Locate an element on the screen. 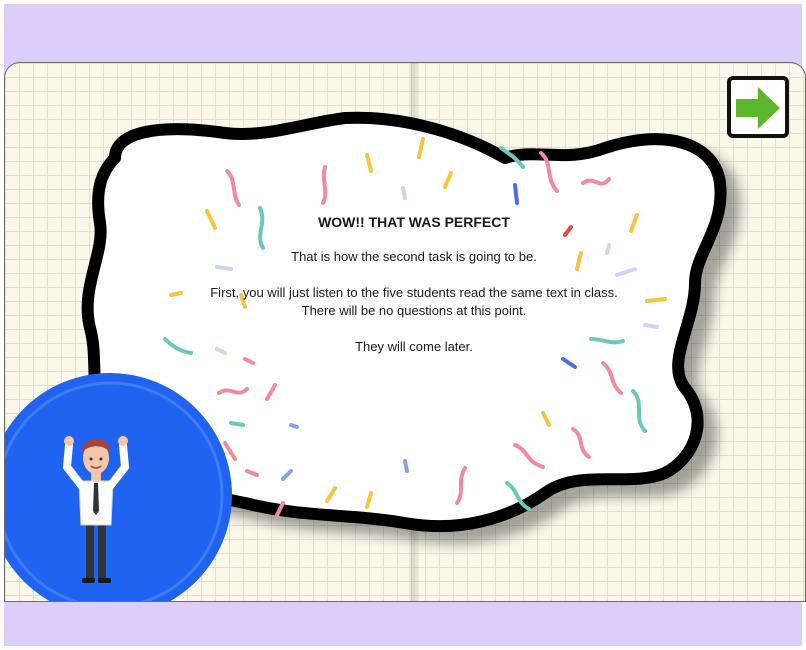  message-line-4: They will come later. is located at coordinates (414, 346).